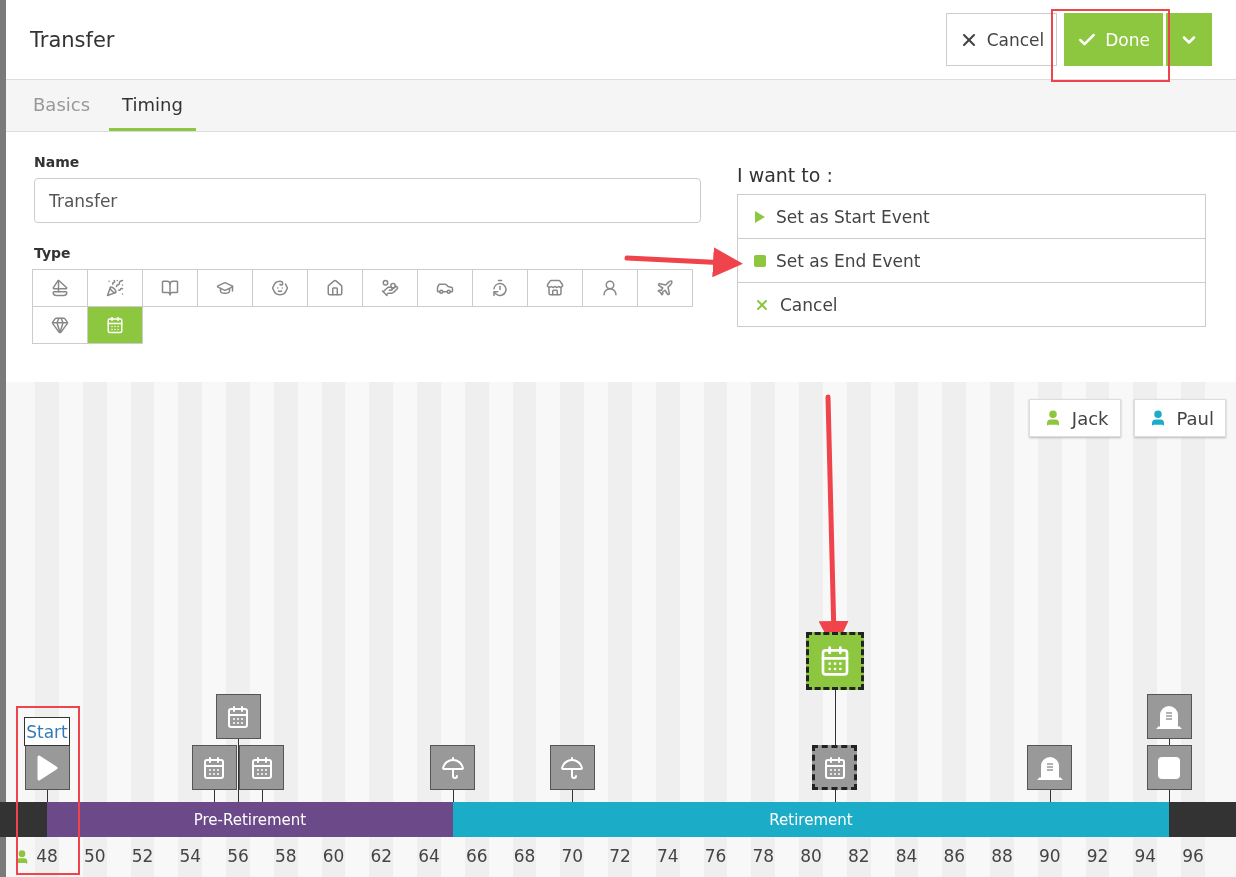  Describe the element at coordinates (238, 856) in the screenshot. I see `age-label: 56` at that location.